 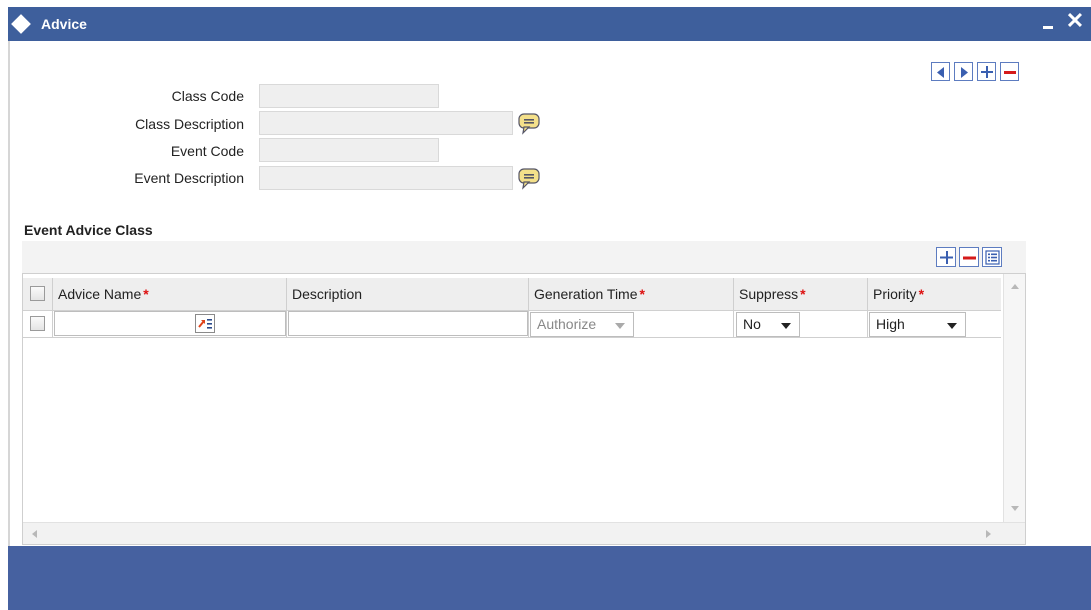 I want to click on suppress-value: No, so click(x=752, y=324).